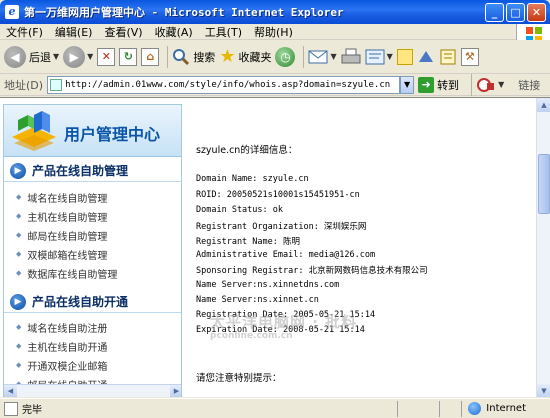  Describe the element at coordinates (80, 302) in the screenshot. I see `section-title: 产品在线自助开通` at that location.